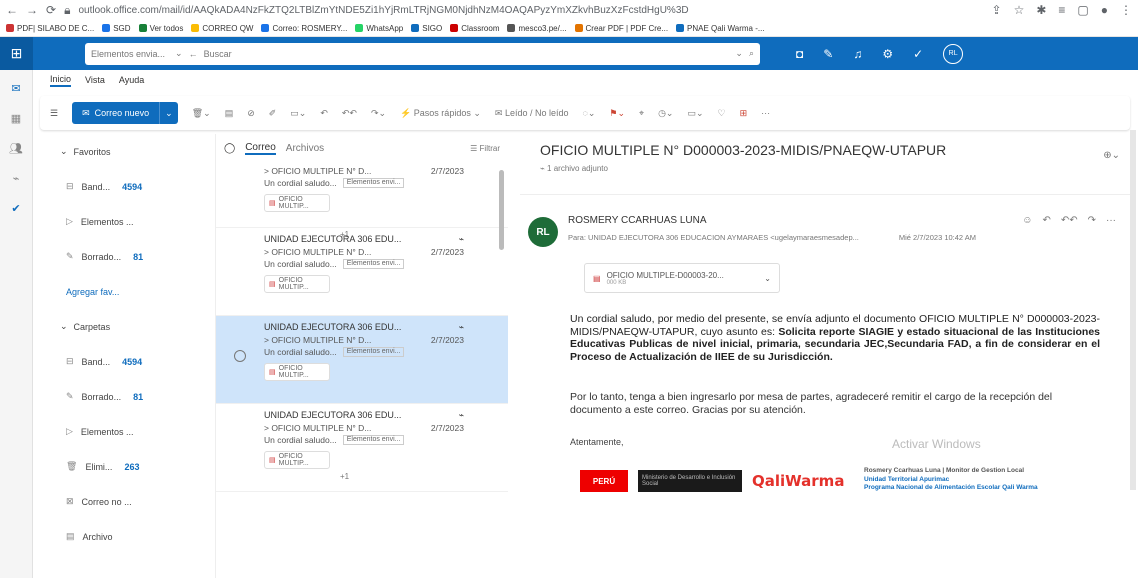  What do you see at coordinates (32, 10) in the screenshot?
I see `forward-icon: →` at bounding box center [32, 10].